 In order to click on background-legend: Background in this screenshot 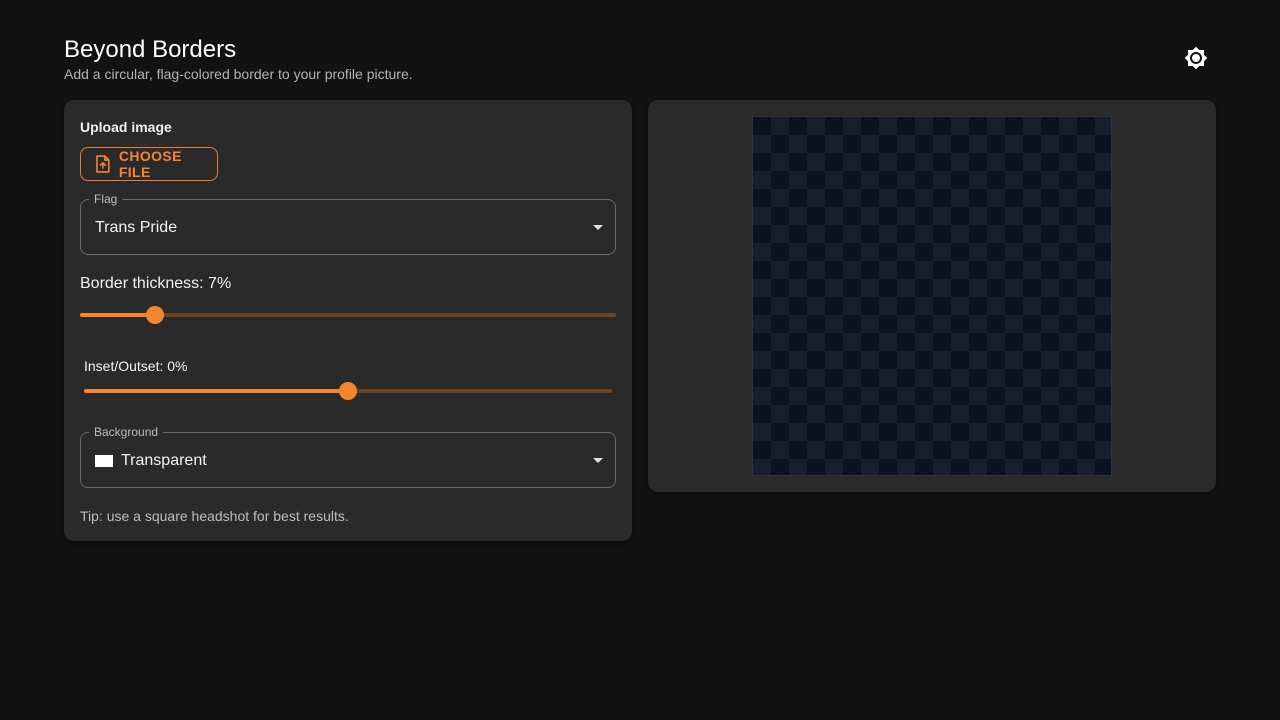, I will do `click(126, 432)`.